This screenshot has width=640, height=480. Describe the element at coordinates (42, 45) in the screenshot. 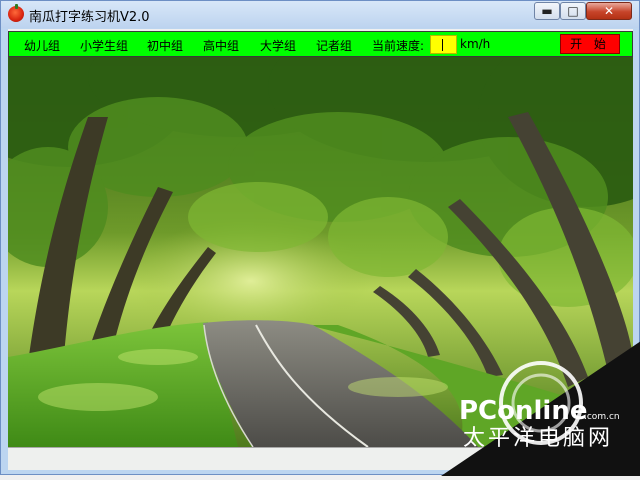

I see `menu-item-kindergarten: 幼儿组` at that location.